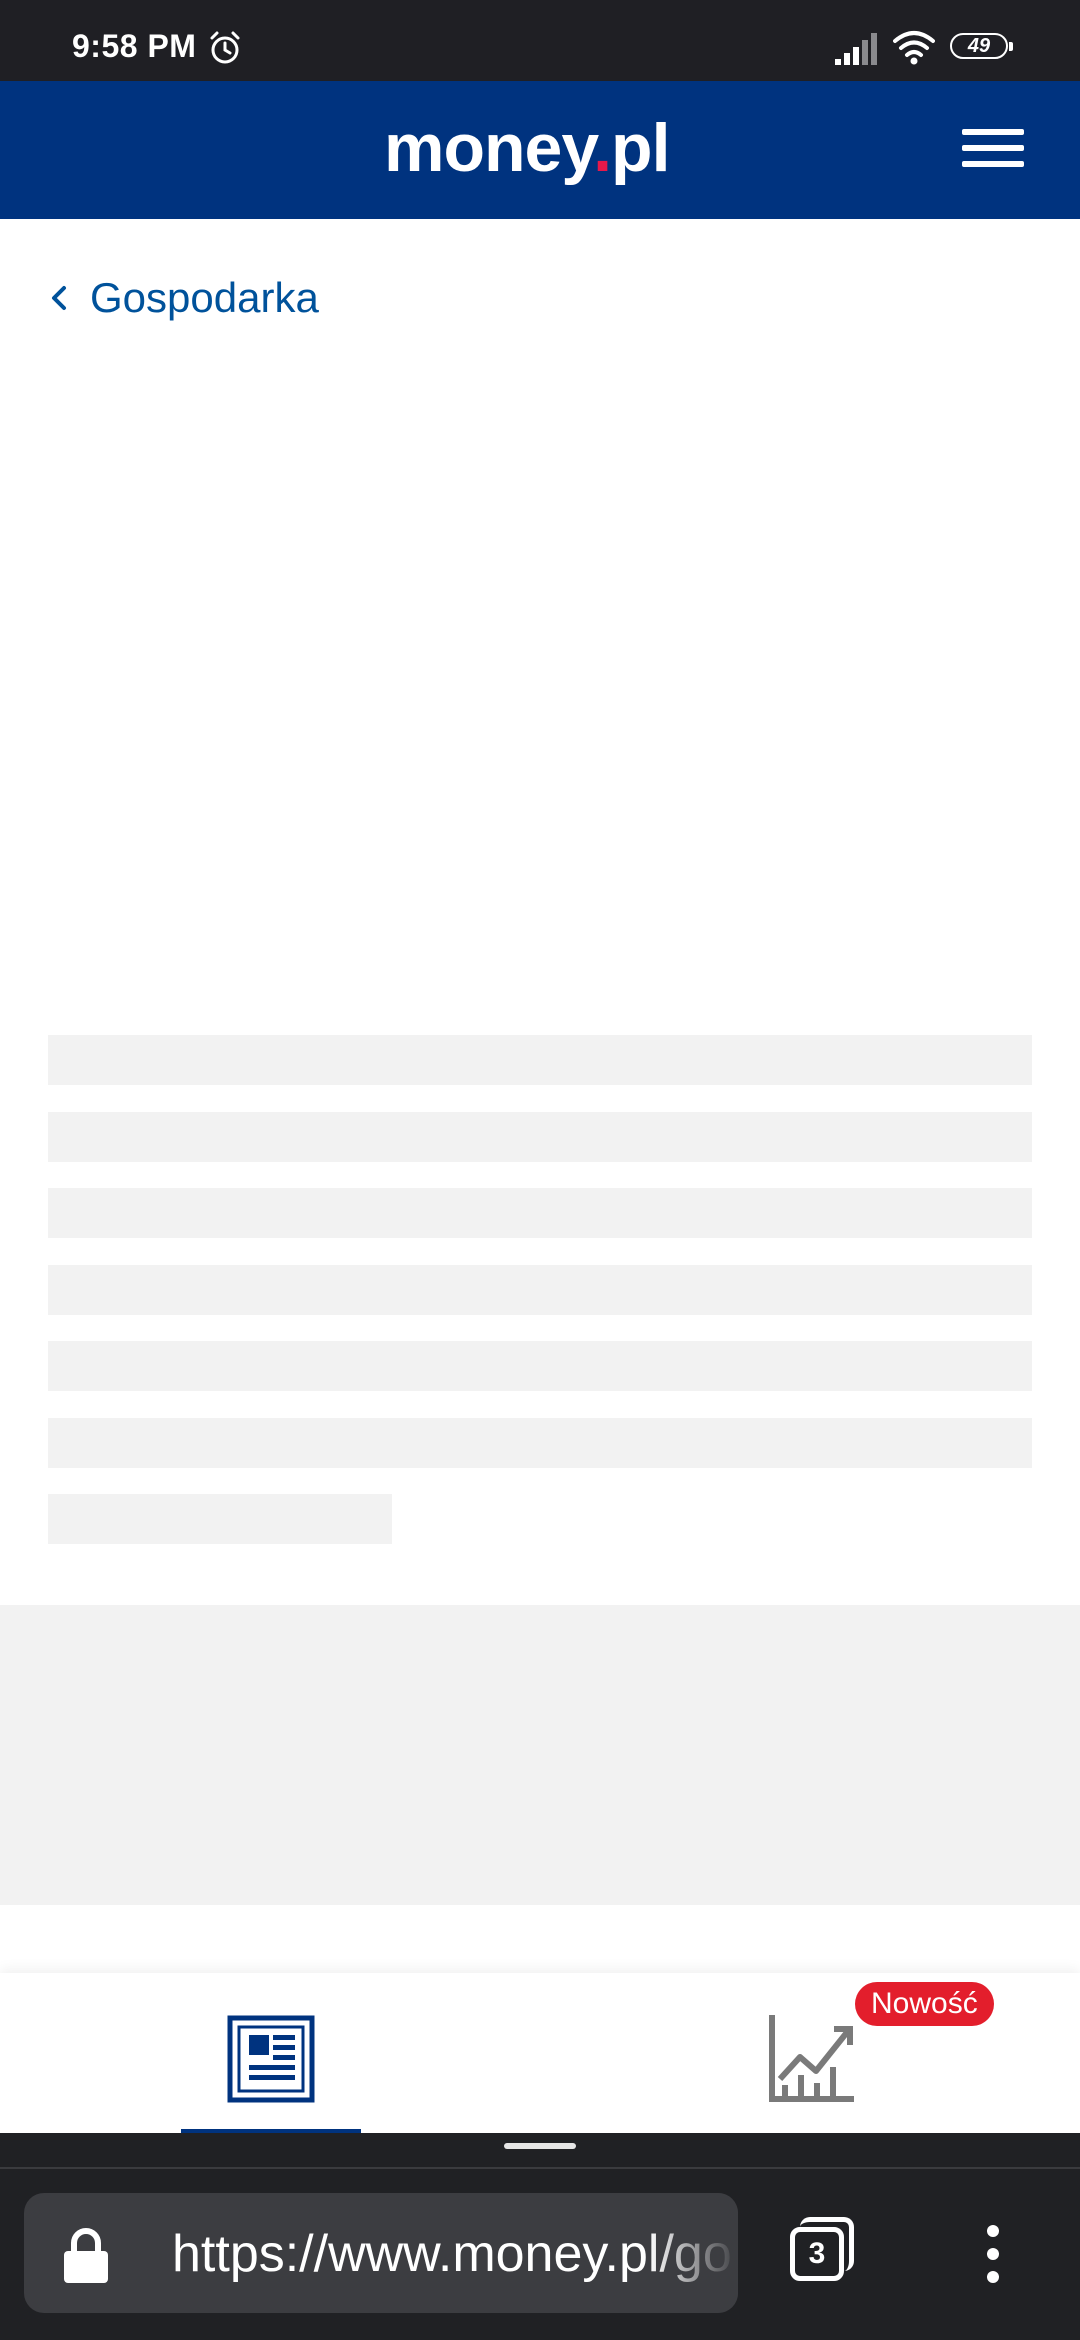 The height and width of the screenshot is (2340, 1080). I want to click on battery-icon: 49, so click(982, 47).